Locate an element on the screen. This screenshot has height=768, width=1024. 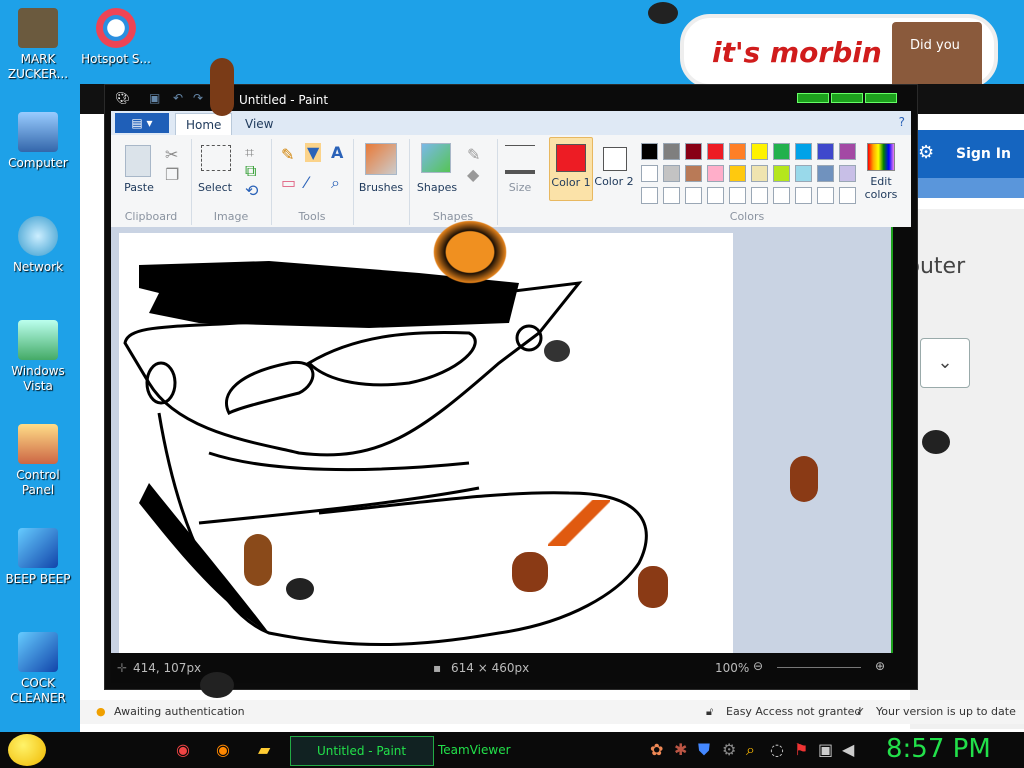
zoom-out-button: ⊖ is located at coordinates (758, 666).